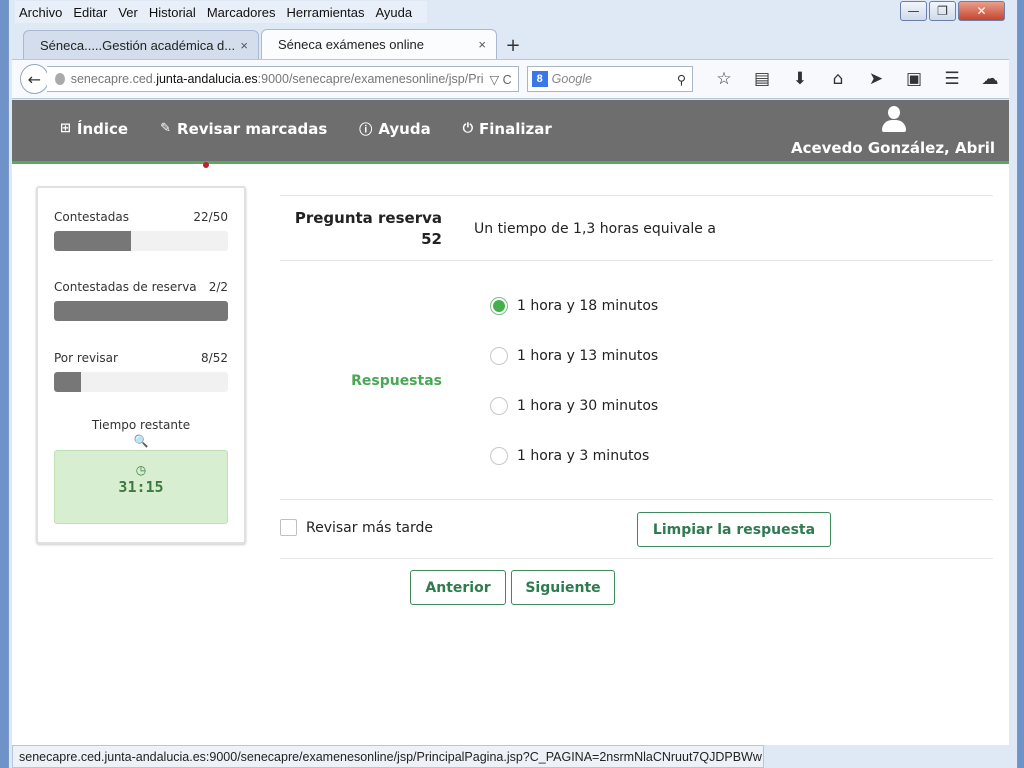  Describe the element at coordinates (587, 406) in the screenshot. I see `answer-label: 1 hora y 30 minutos` at that location.